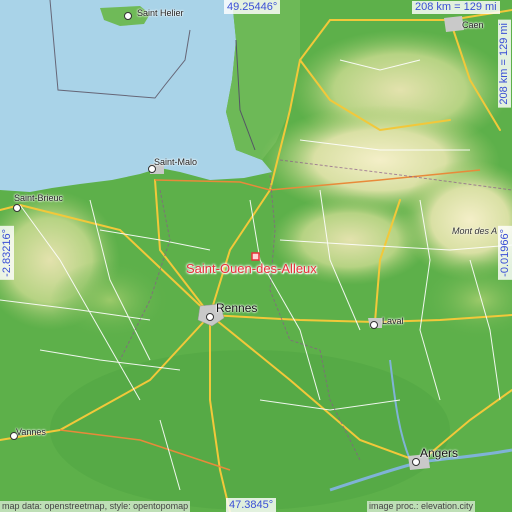  What do you see at coordinates (473, 25) in the screenshot?
I see `city-label-caen: Caen` at bounding box center [473, 25].